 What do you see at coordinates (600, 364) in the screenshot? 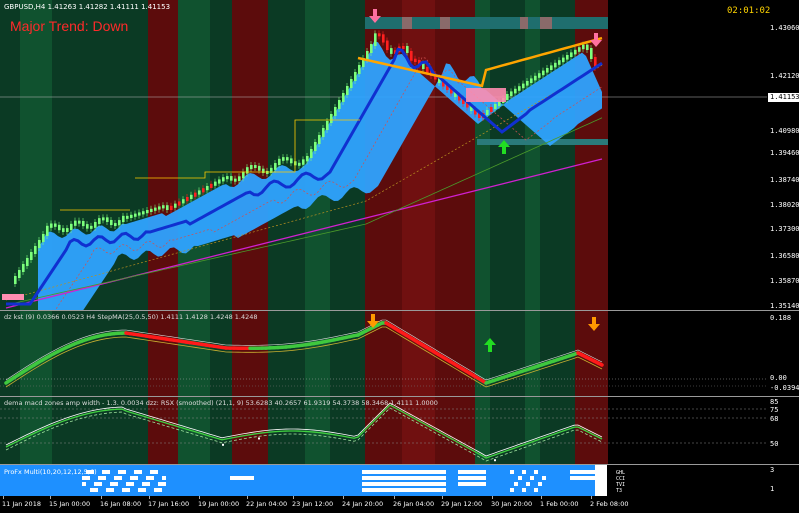
I see `kst-segment` at bounding box center [600, 364].